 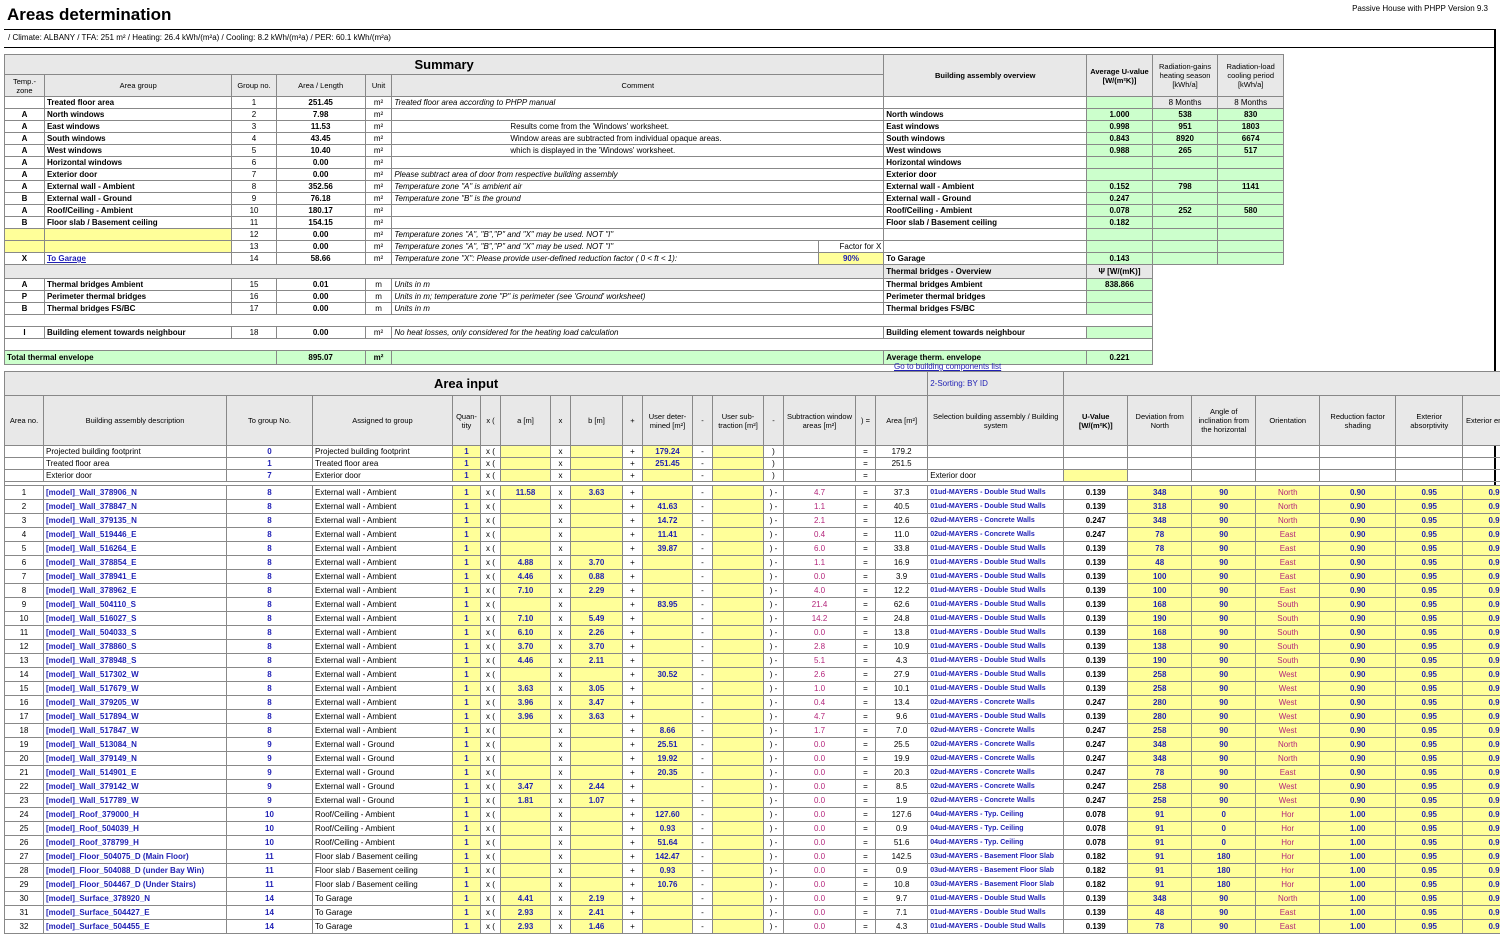 I want to click on assembly-desc-cell: [model]_Wall_517679_W, so click(x=135, y=689).